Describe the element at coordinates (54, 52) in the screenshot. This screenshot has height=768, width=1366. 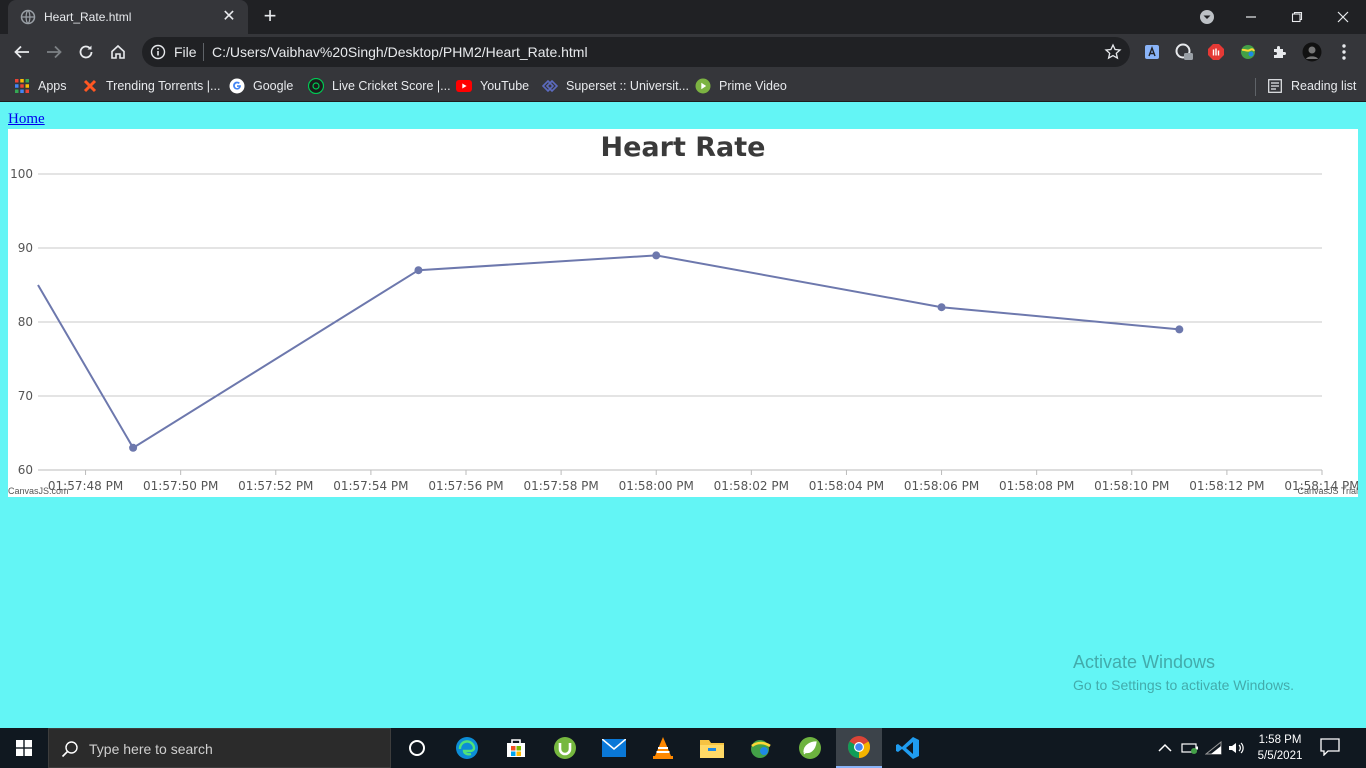
I see `forward-button` at that location.